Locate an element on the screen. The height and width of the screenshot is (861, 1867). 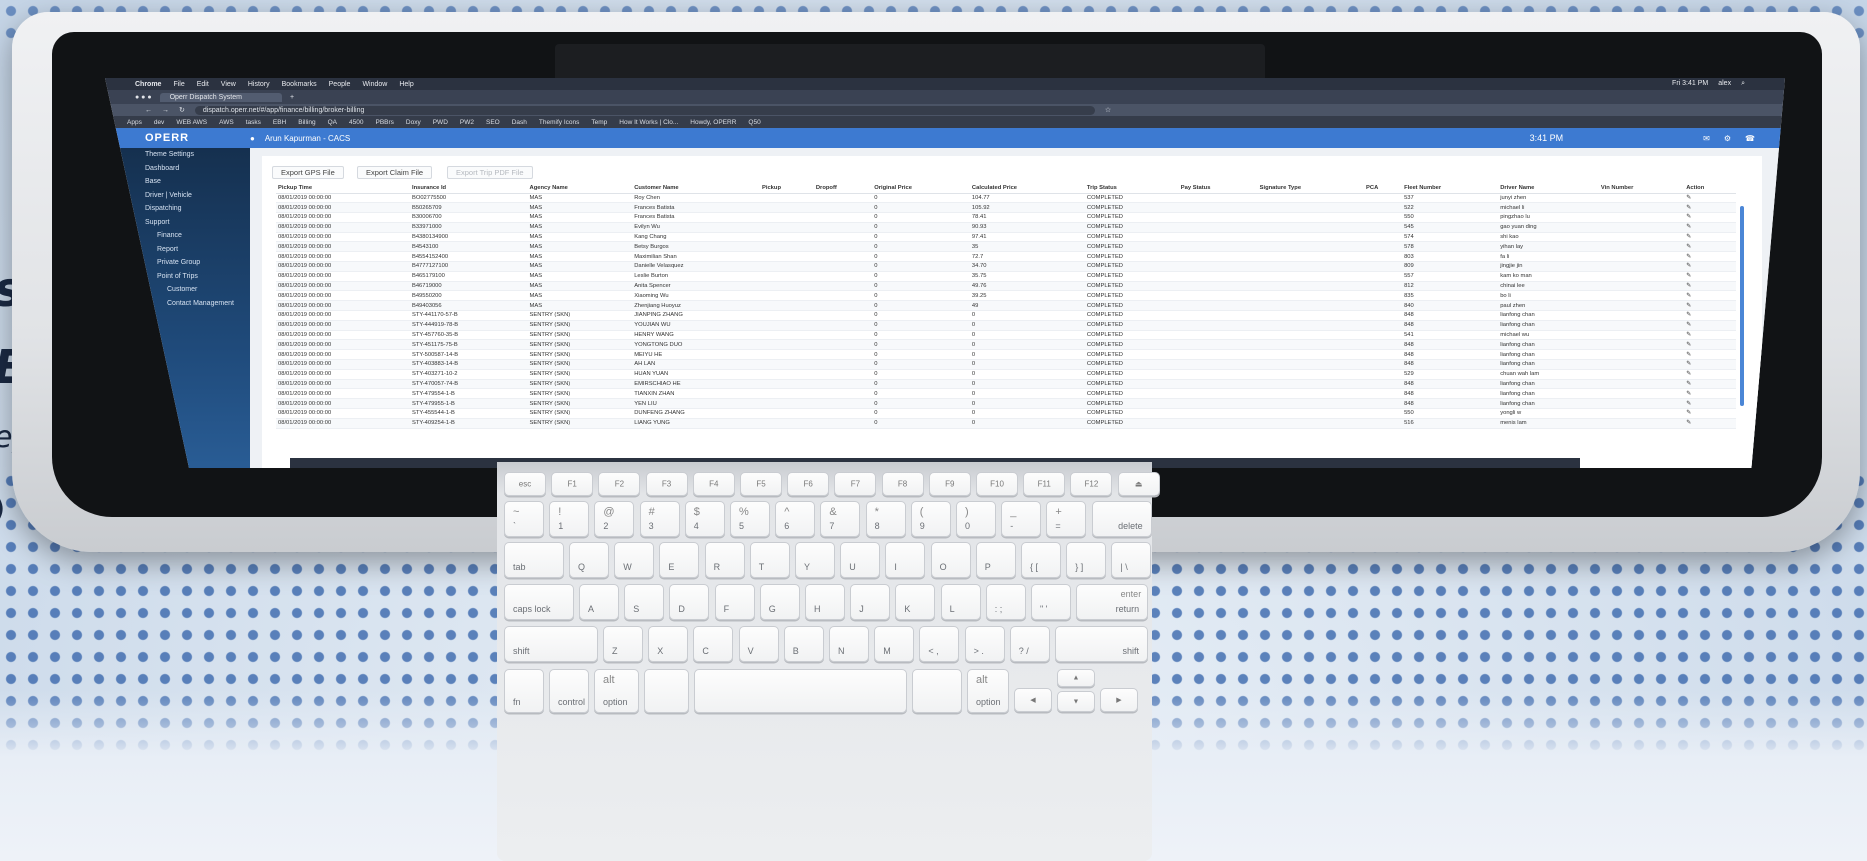
function-key: F8 is located at coordinates (902, 484).